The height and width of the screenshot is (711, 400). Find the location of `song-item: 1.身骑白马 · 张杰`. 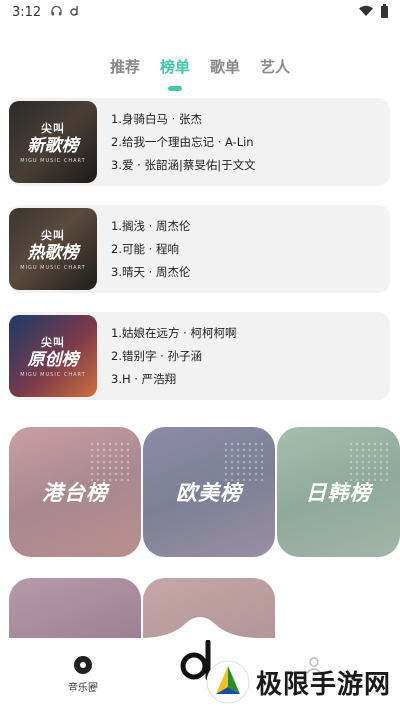

song-item: 1.身骑白马 · 张杰 is located at coordinates (156, 119).